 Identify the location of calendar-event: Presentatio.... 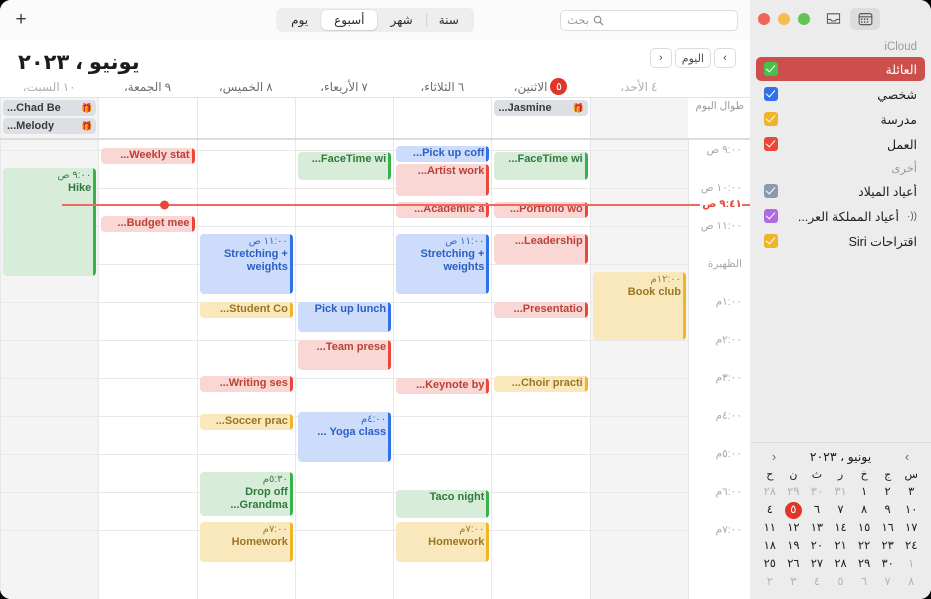
(541, 310).